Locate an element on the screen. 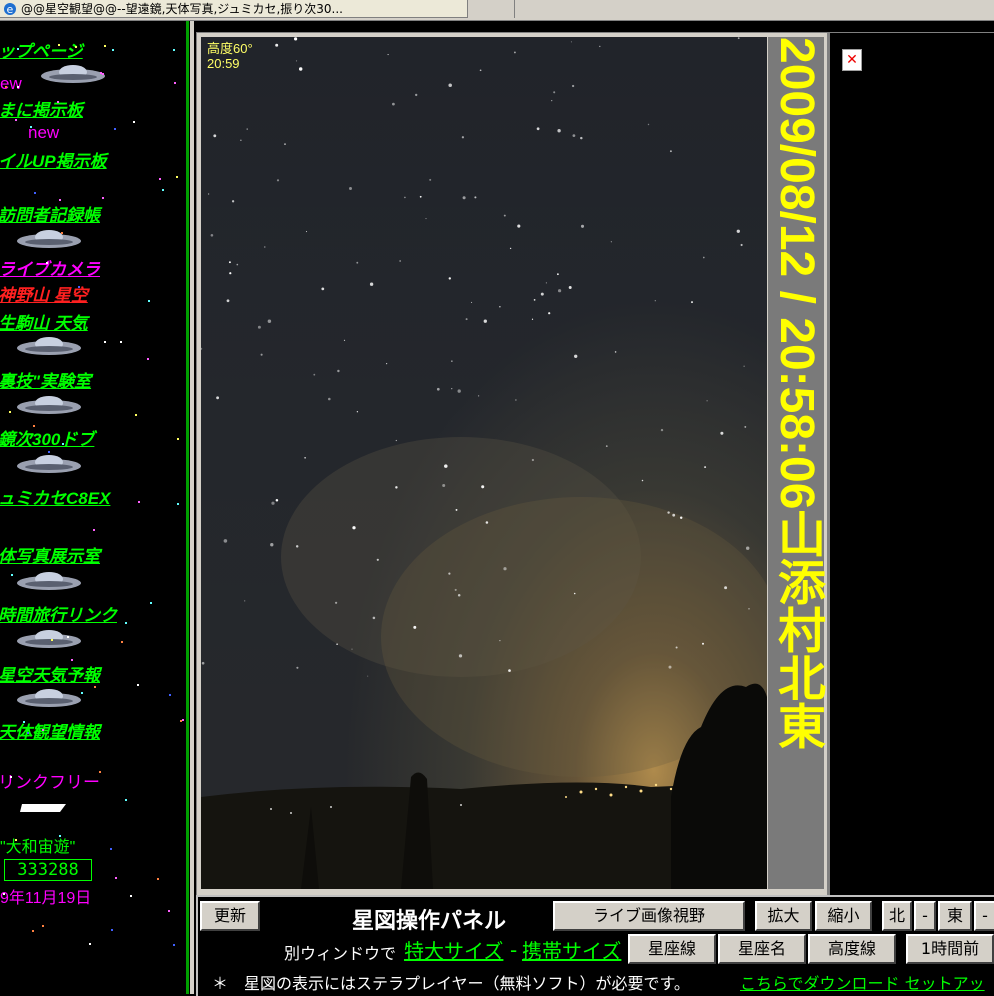 The height and width of the screenshot is (996, 994). camera-time-label: 20:59 is located at coordinates (223, 63).